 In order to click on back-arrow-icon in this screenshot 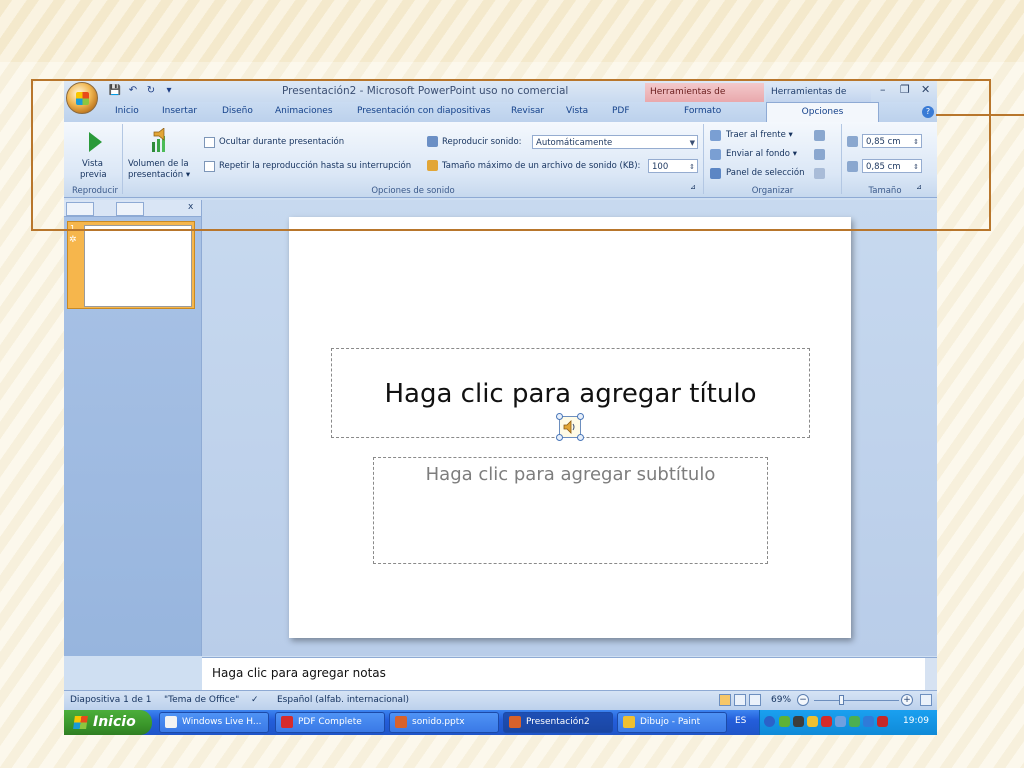, I will do `click(769, 721)`.